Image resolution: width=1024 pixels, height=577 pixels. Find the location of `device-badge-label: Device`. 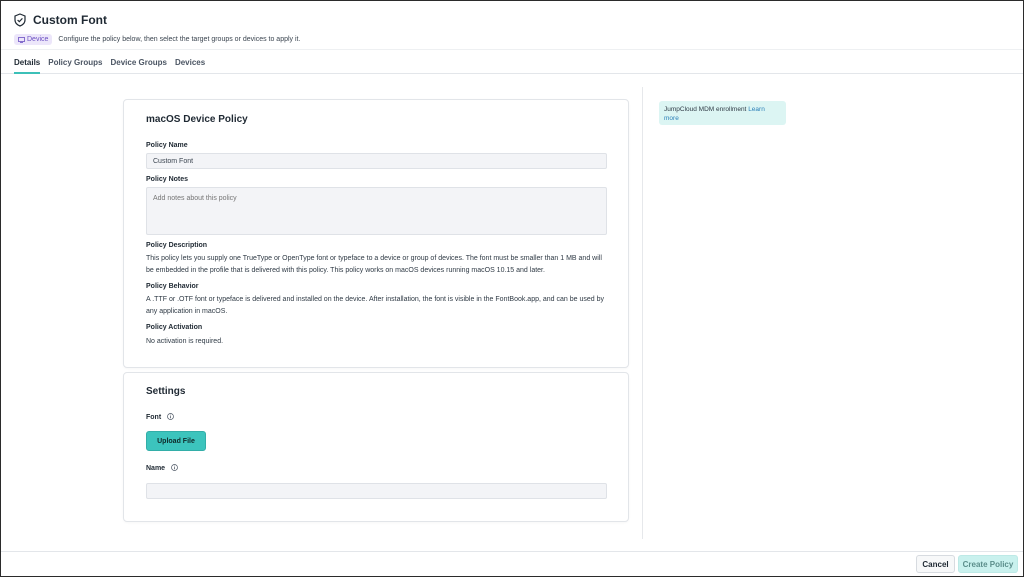

device-badge-label: Device is located at coordinates (38, 39).